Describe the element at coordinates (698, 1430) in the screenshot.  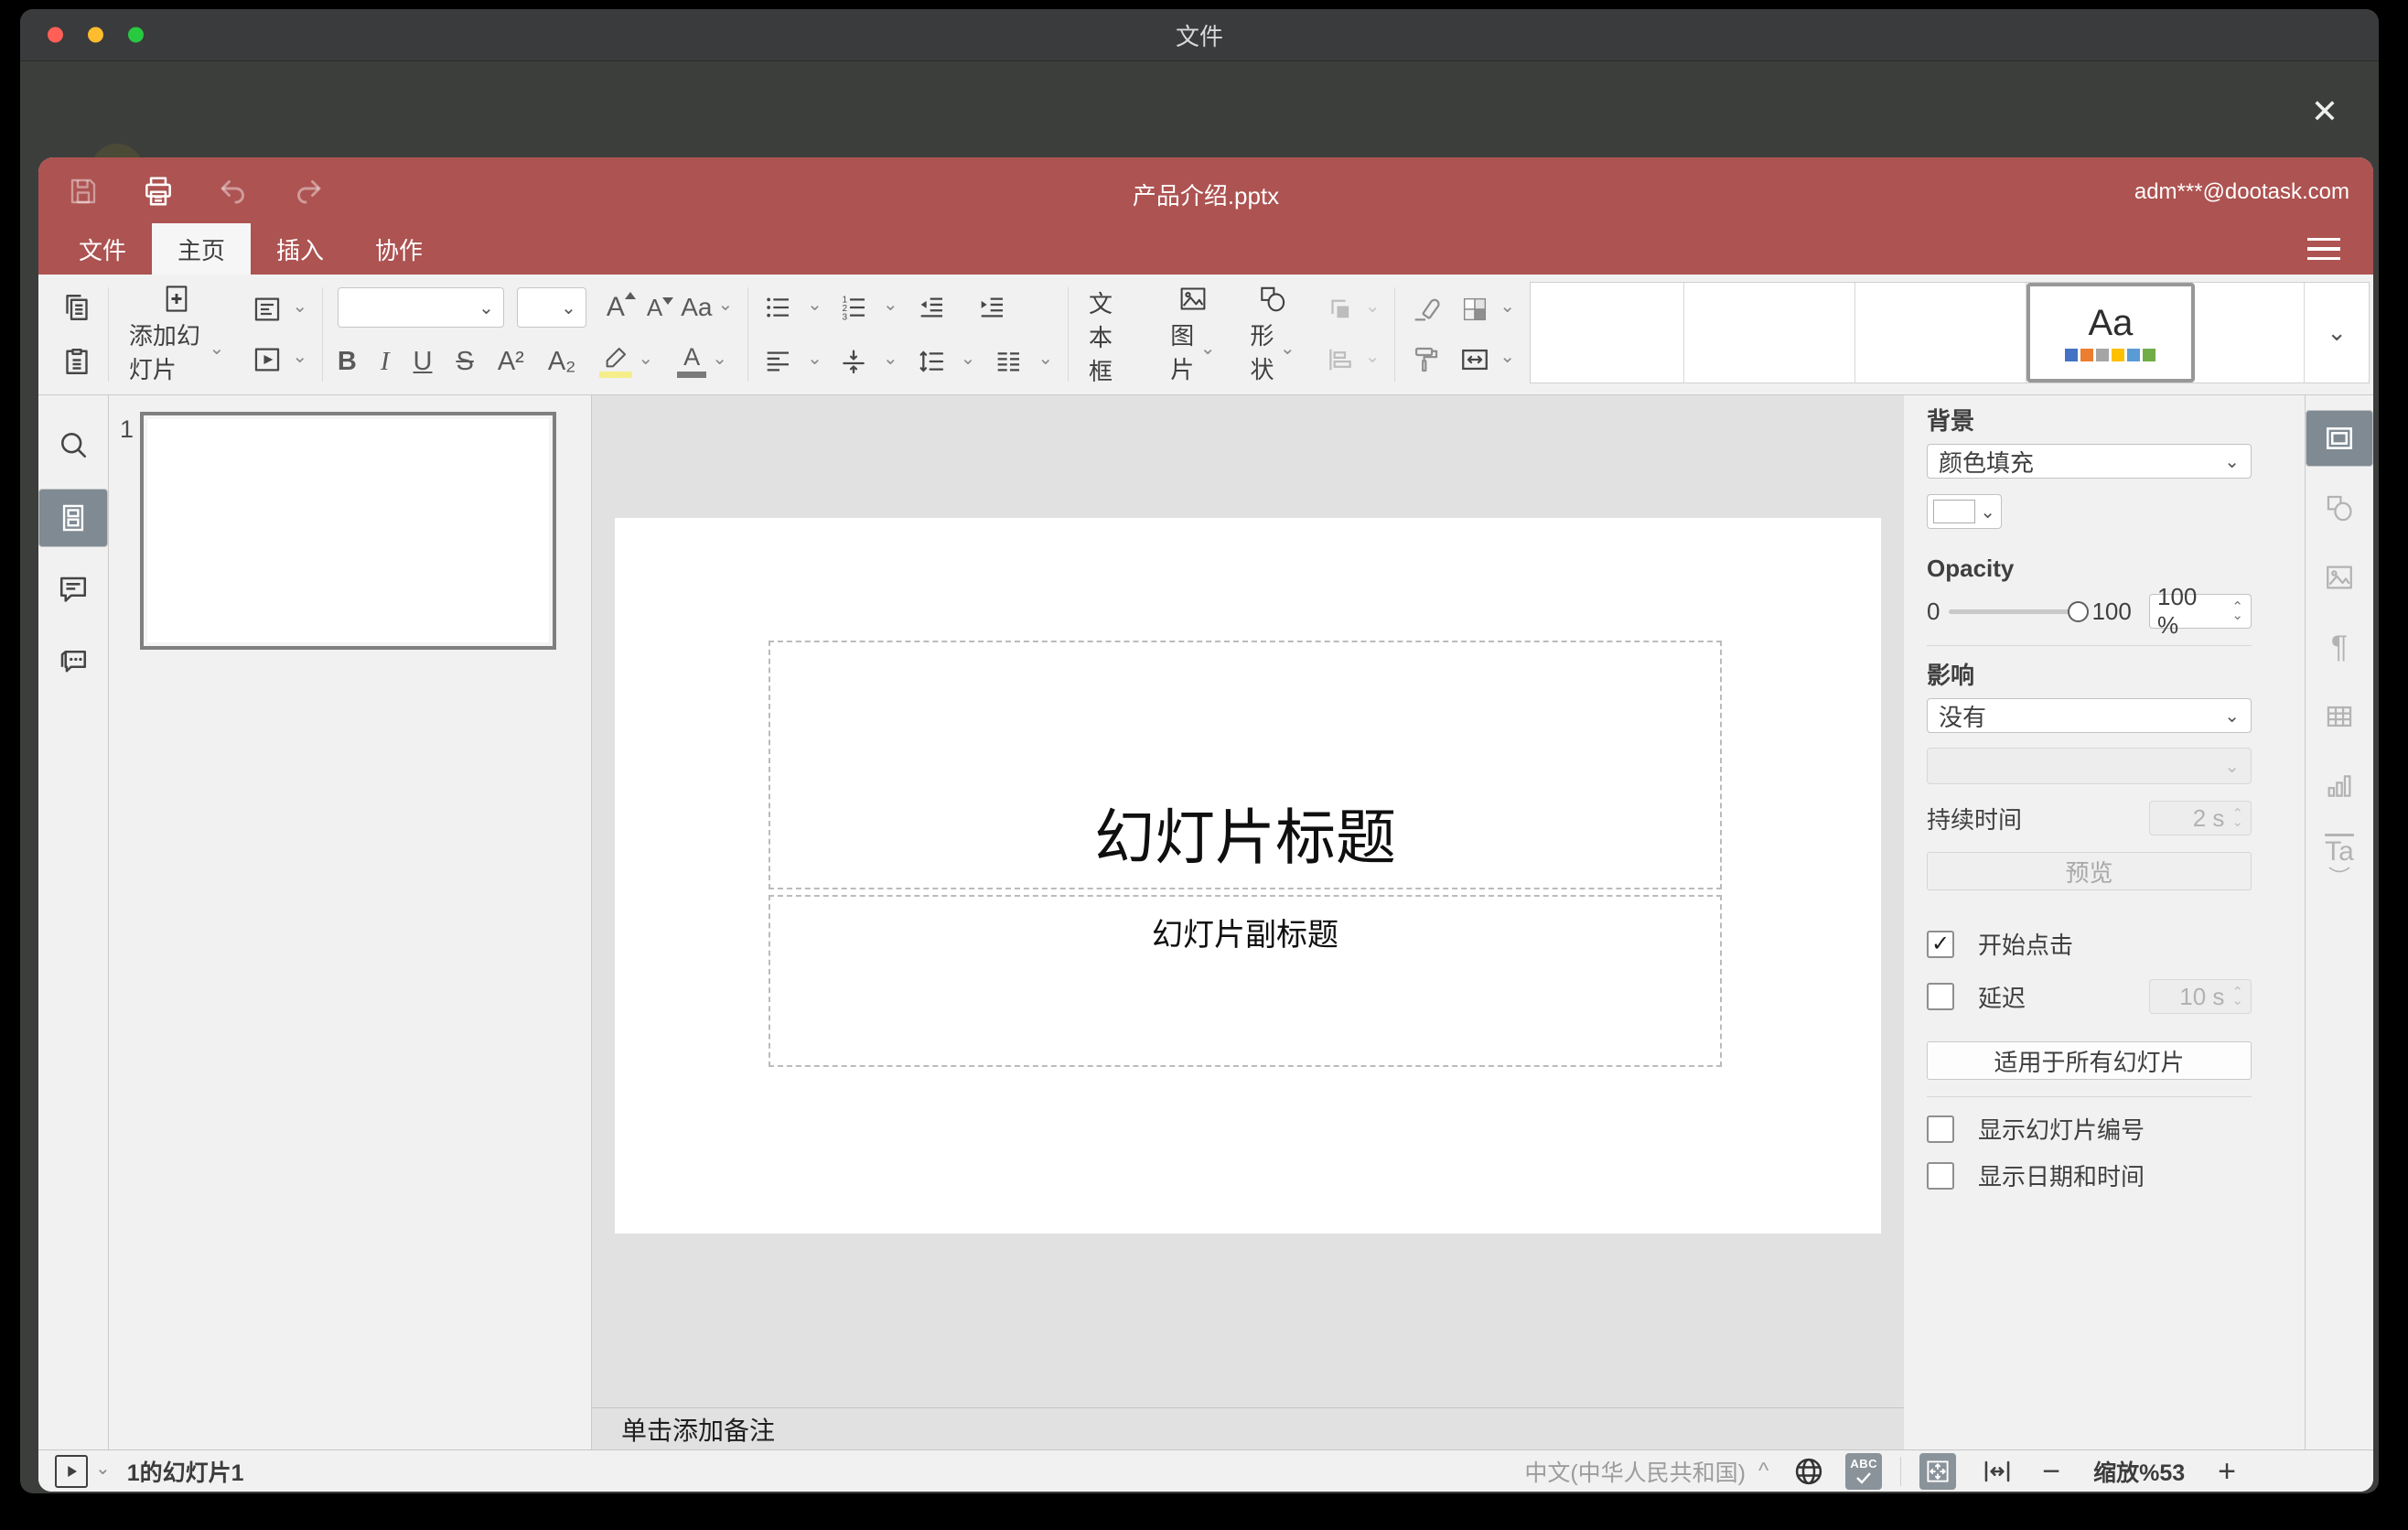
I see `notes-placeholder: 单击添加备注` at that location.